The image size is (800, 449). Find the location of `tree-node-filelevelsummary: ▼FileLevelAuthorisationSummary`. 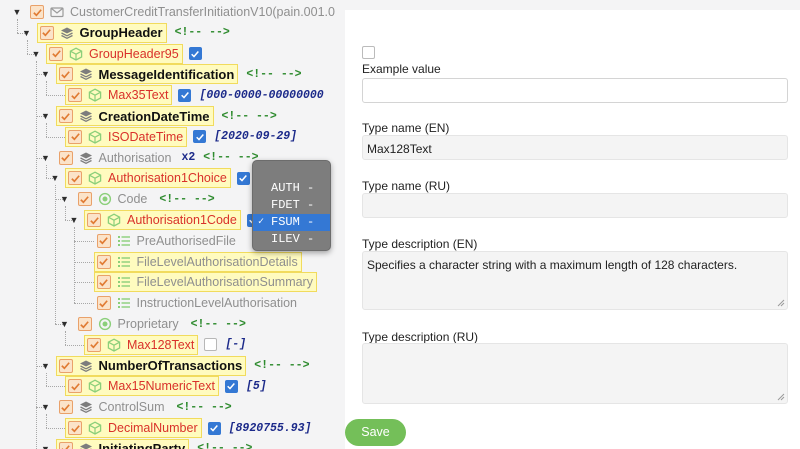

tree-node-filelevelsummary: ▼FileLevelAuthorisationSummary is located at coordinates (198, 282).